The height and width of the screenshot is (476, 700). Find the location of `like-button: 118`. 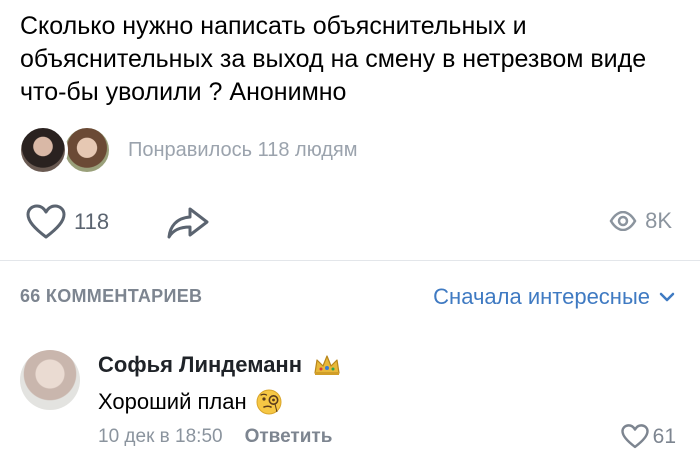

like-button: 118 is located at coordinates (67, 222).